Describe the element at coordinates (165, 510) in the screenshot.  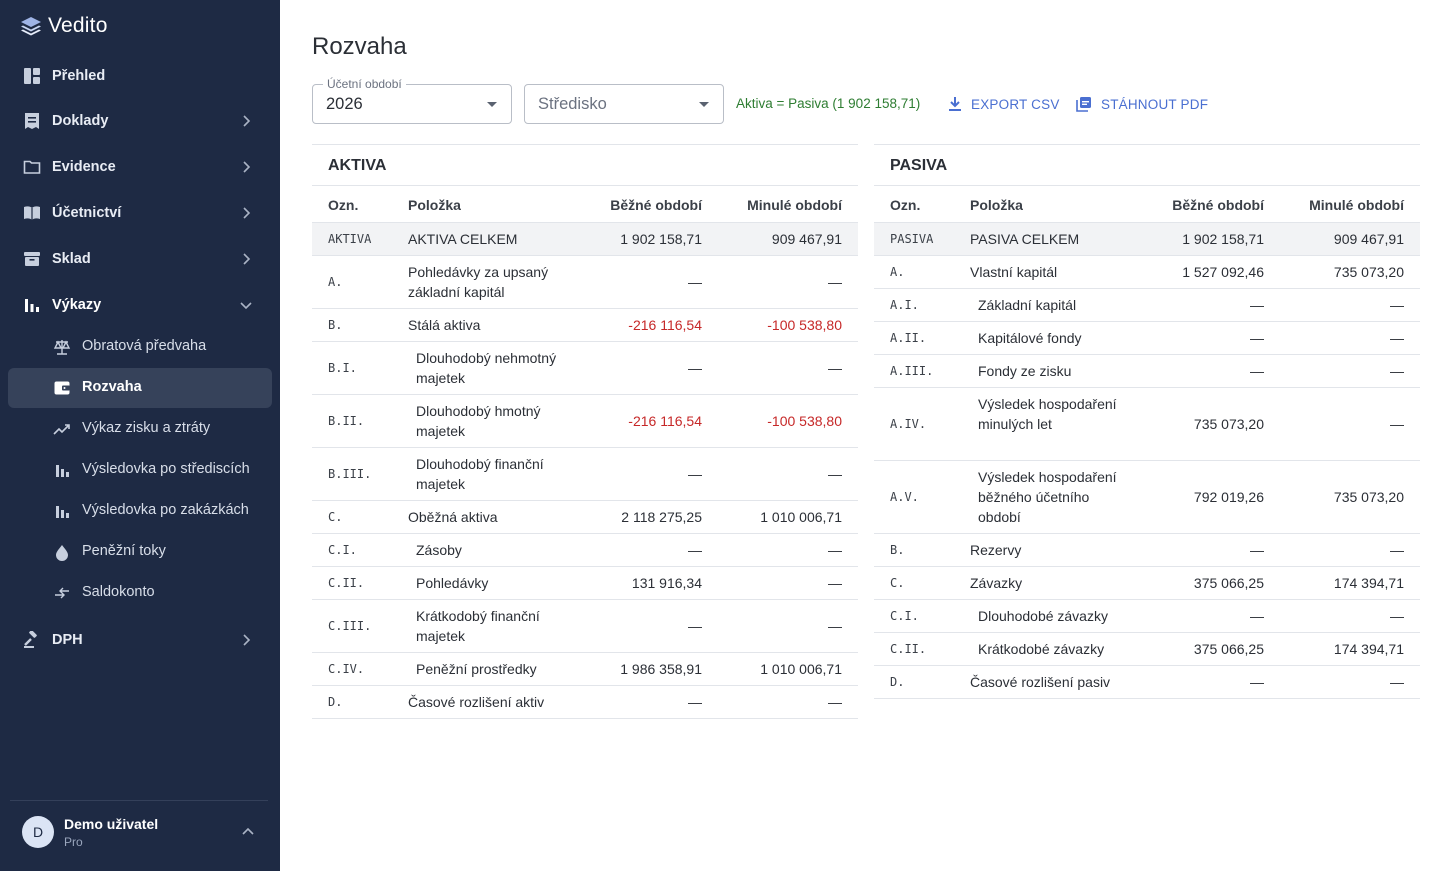
I see `sidebar-subitem-label: Výsledovka po zakázkách` at that location.